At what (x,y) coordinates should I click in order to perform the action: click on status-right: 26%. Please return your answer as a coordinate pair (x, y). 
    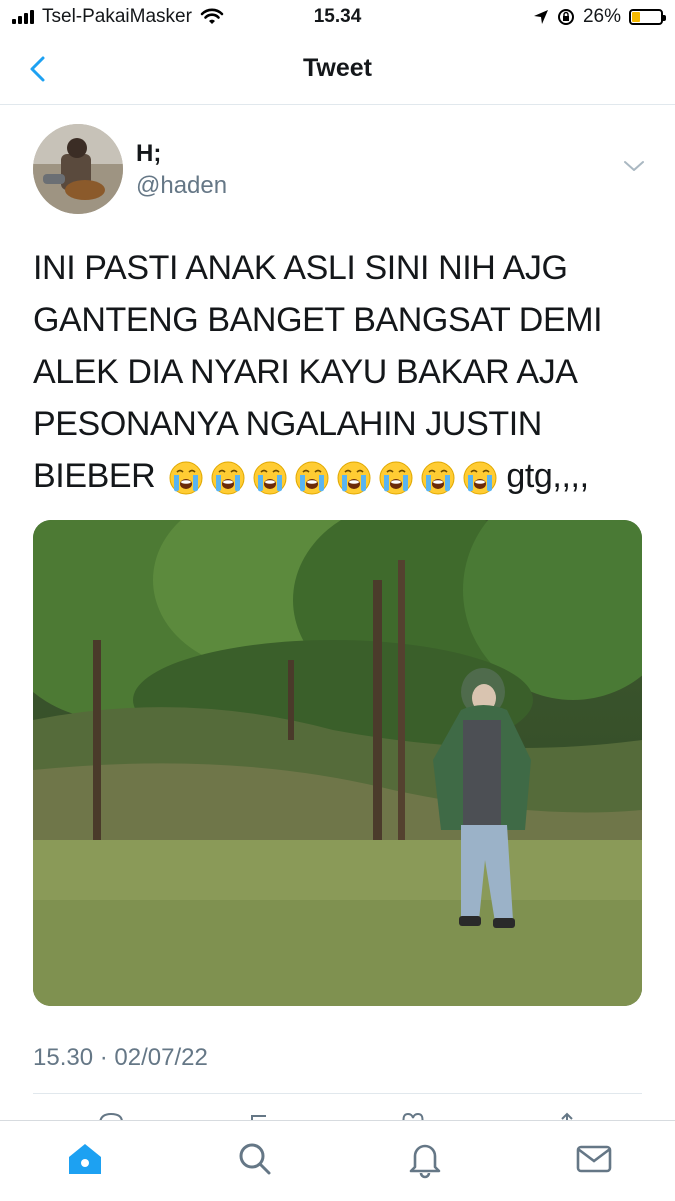
    Looking at the image, I should click on (599, 17).